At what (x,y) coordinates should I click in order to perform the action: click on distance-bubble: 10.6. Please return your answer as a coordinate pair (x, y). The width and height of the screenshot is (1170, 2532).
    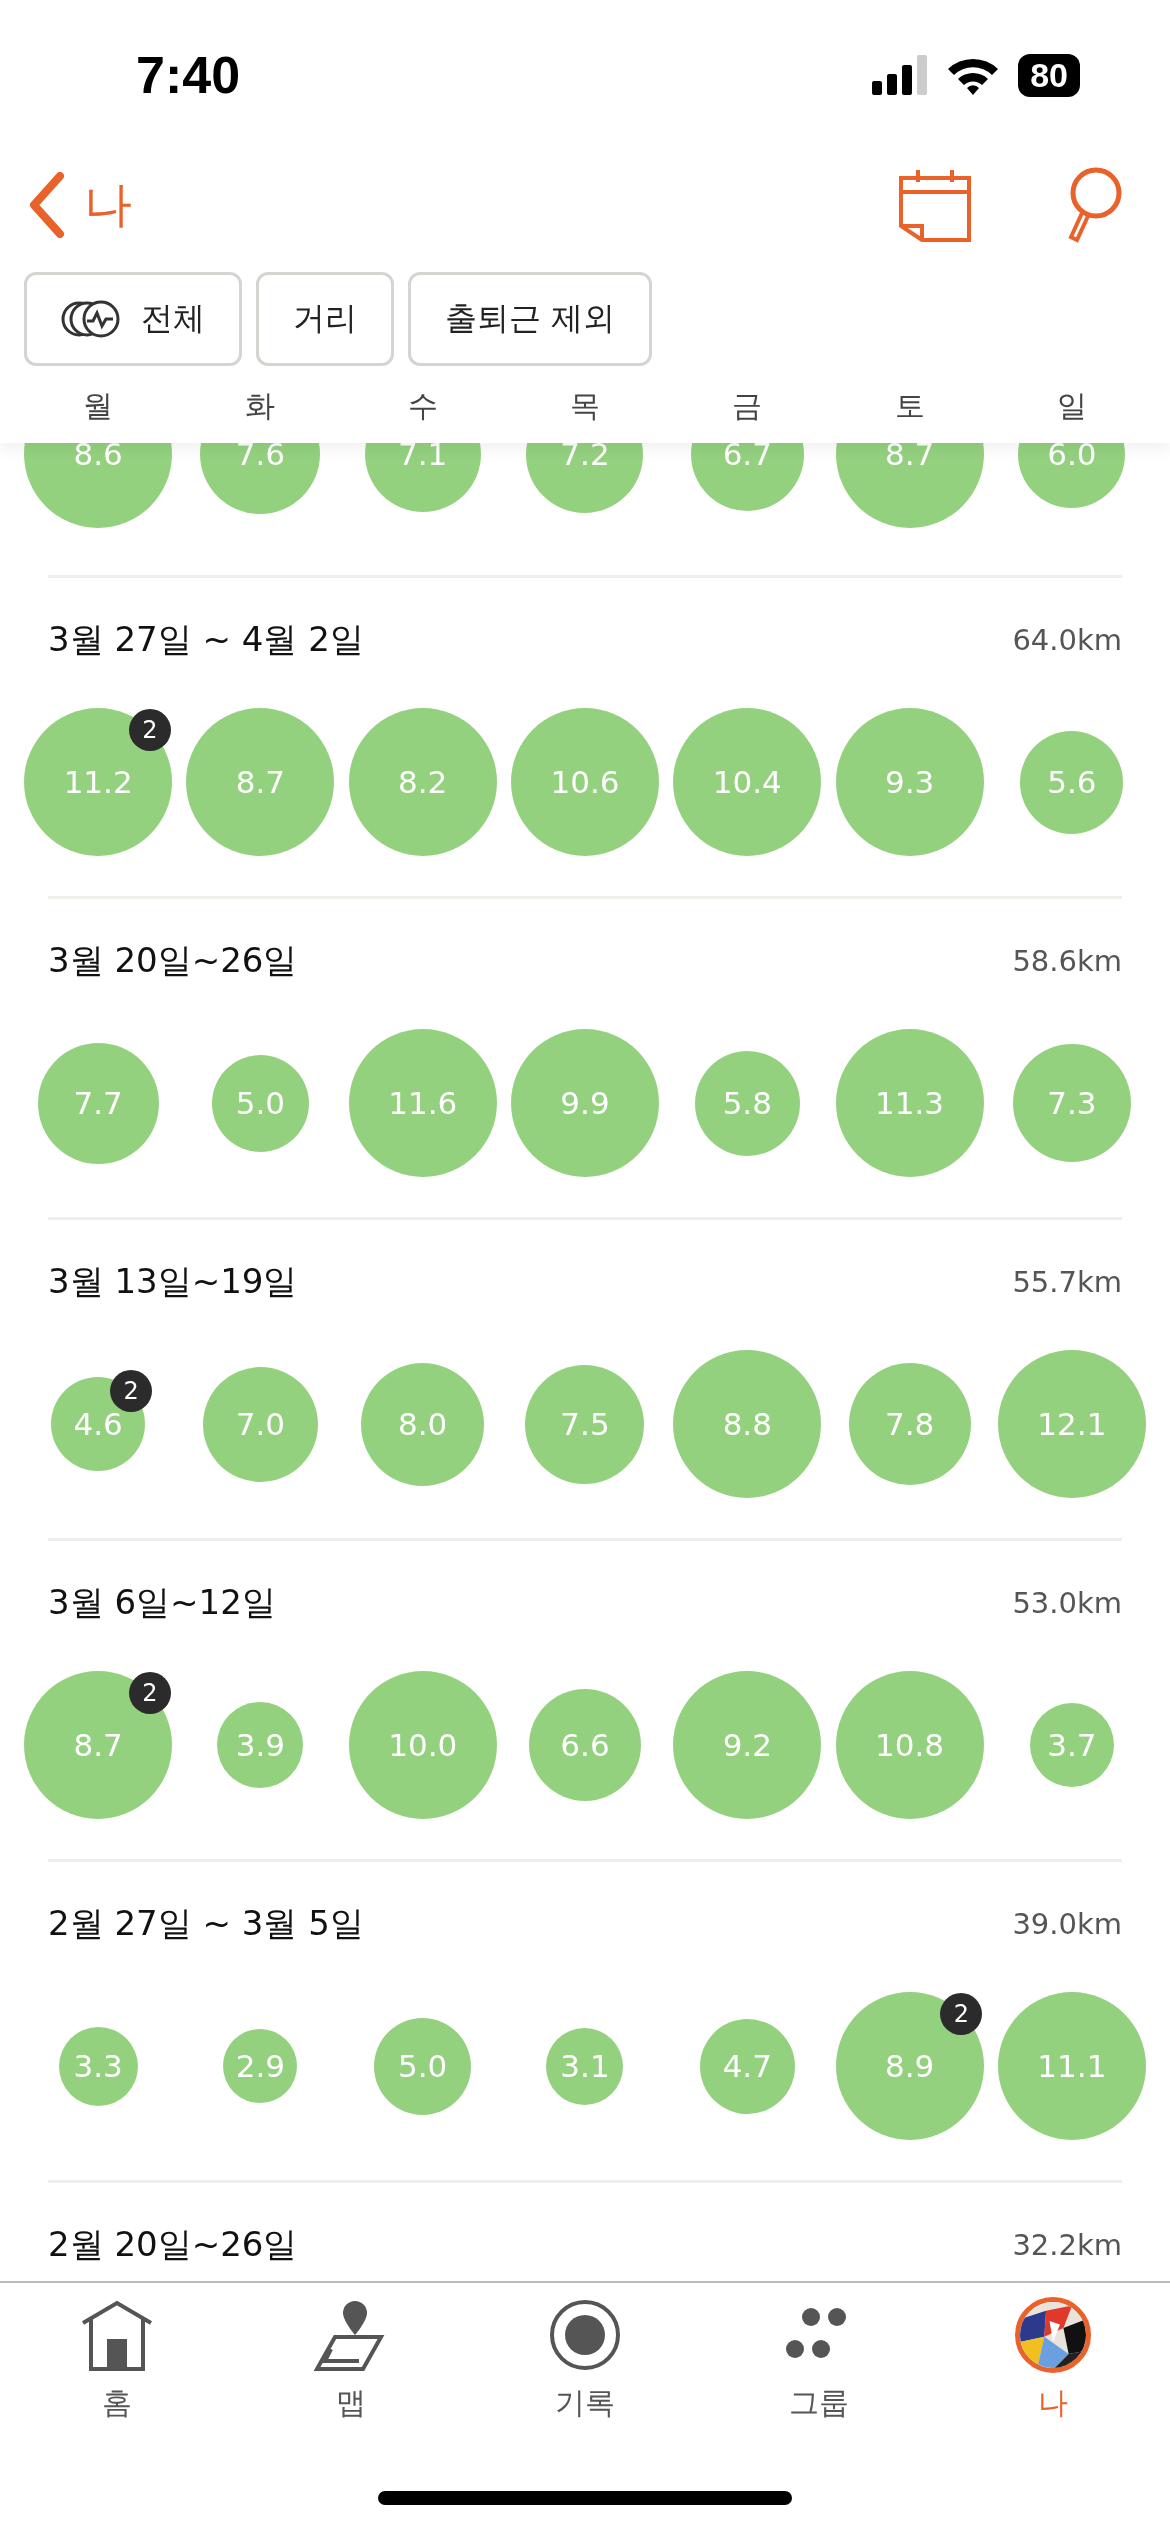
    Looking at the image, I should click on (585, 782).